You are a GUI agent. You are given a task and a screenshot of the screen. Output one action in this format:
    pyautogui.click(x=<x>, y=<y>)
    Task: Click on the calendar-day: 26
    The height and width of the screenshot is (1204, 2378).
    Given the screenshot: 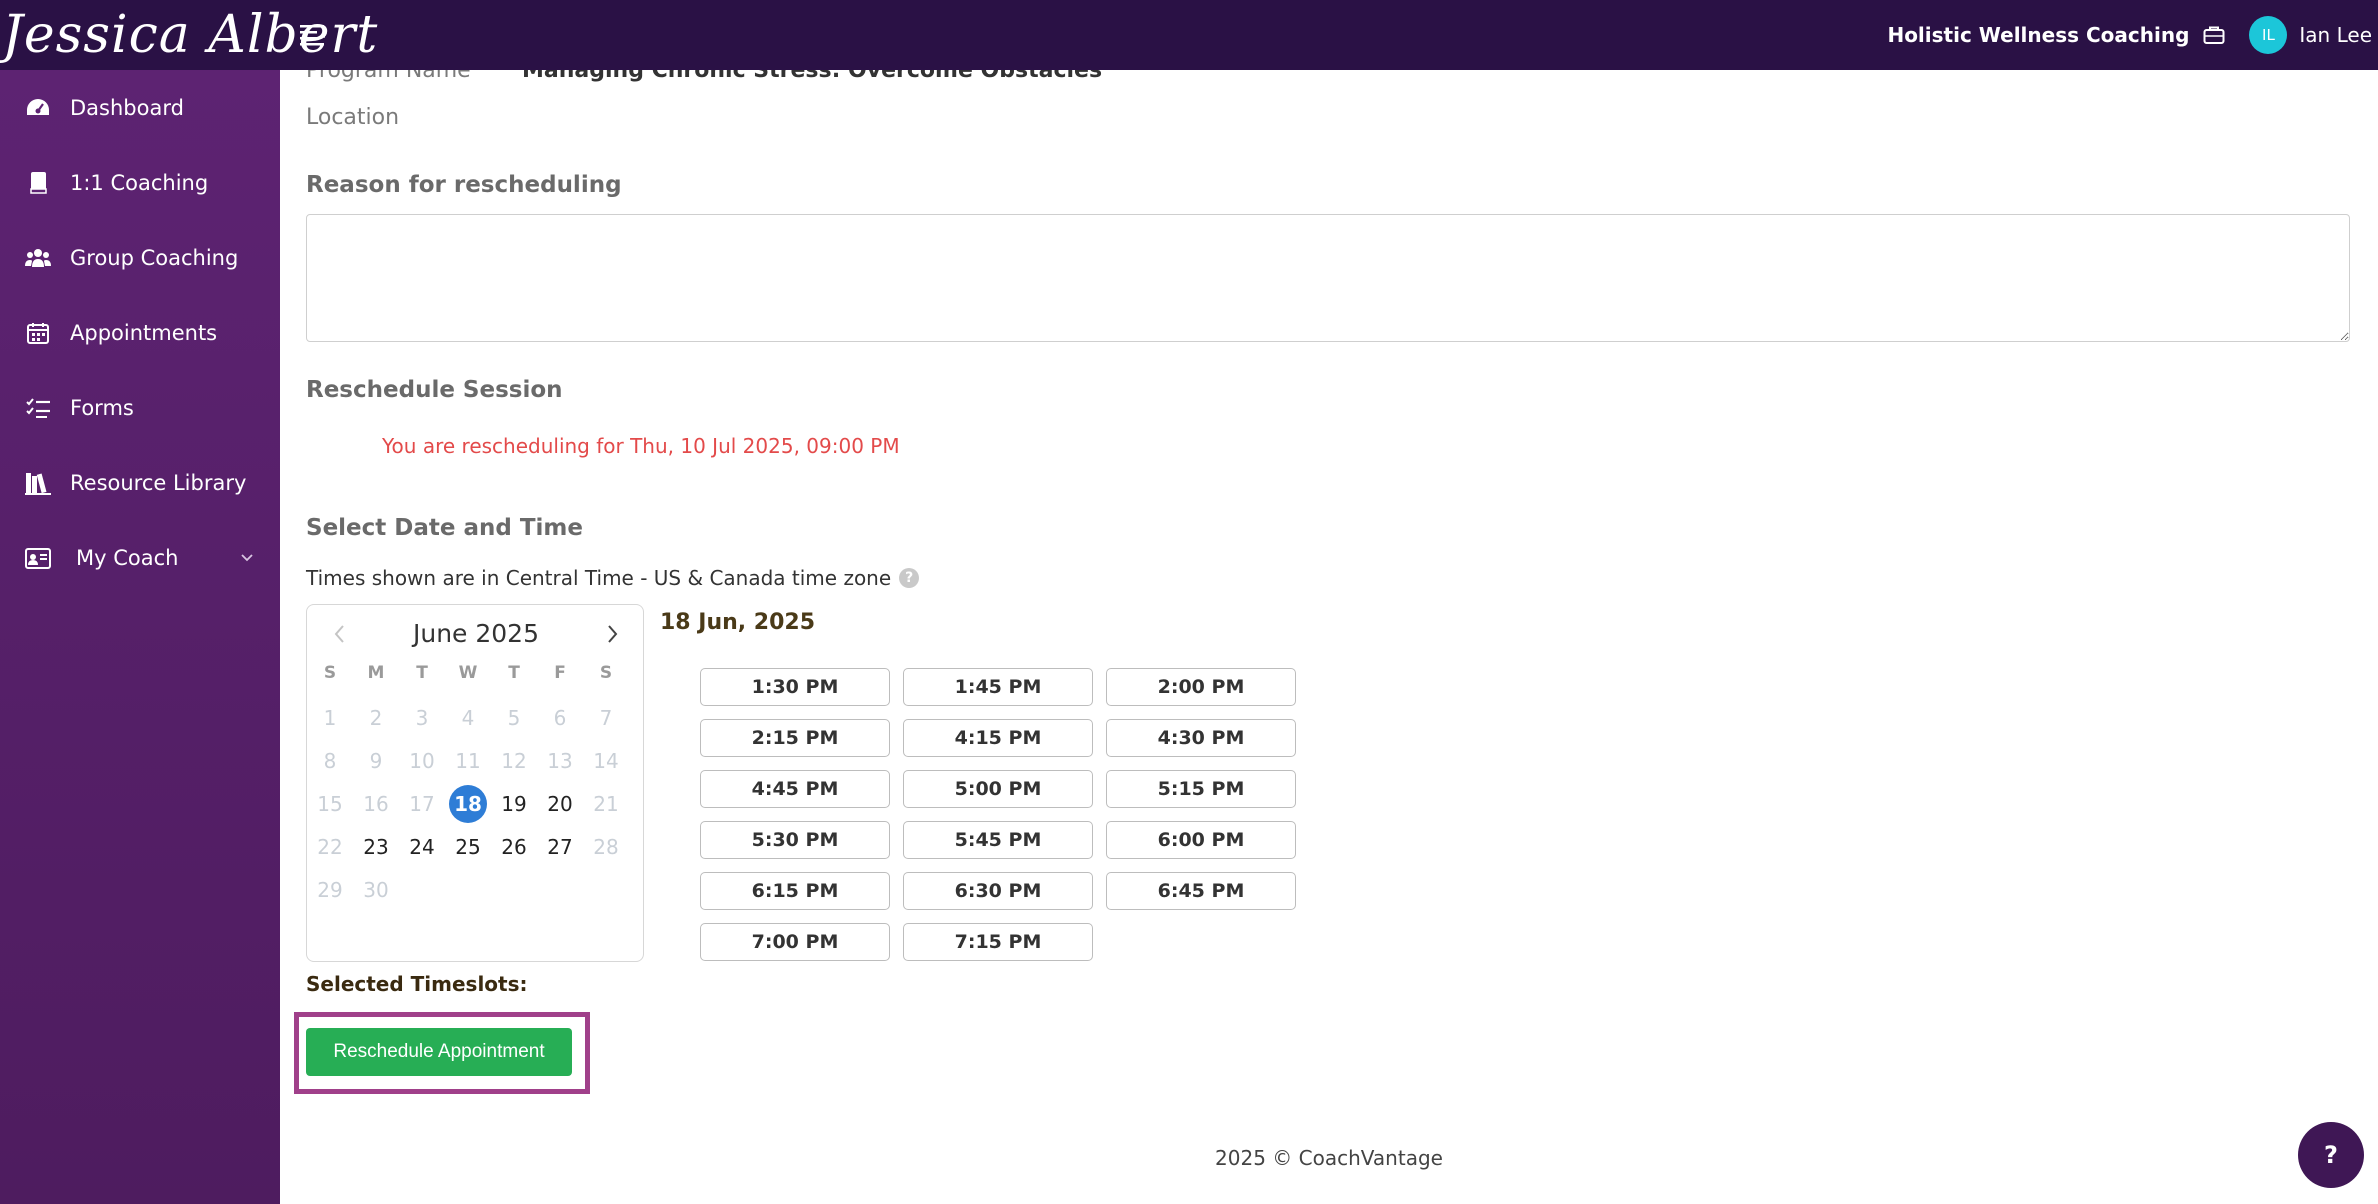 What is the action you would take?
    pyautogui.click(x=514, y=847)
    